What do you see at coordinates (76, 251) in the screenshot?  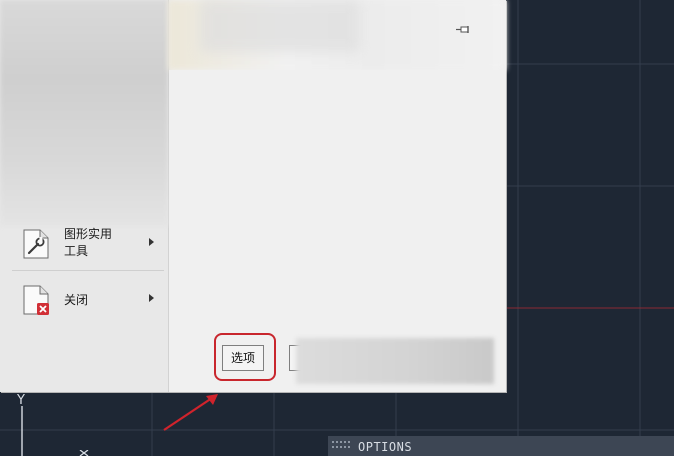 I see `menu-item-label-line2: 工具` at bounding box center [76, 251].